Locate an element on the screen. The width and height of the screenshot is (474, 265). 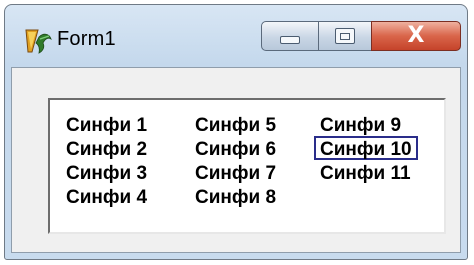
list-item: Синфи 7 is located at coordinates (235, 172).